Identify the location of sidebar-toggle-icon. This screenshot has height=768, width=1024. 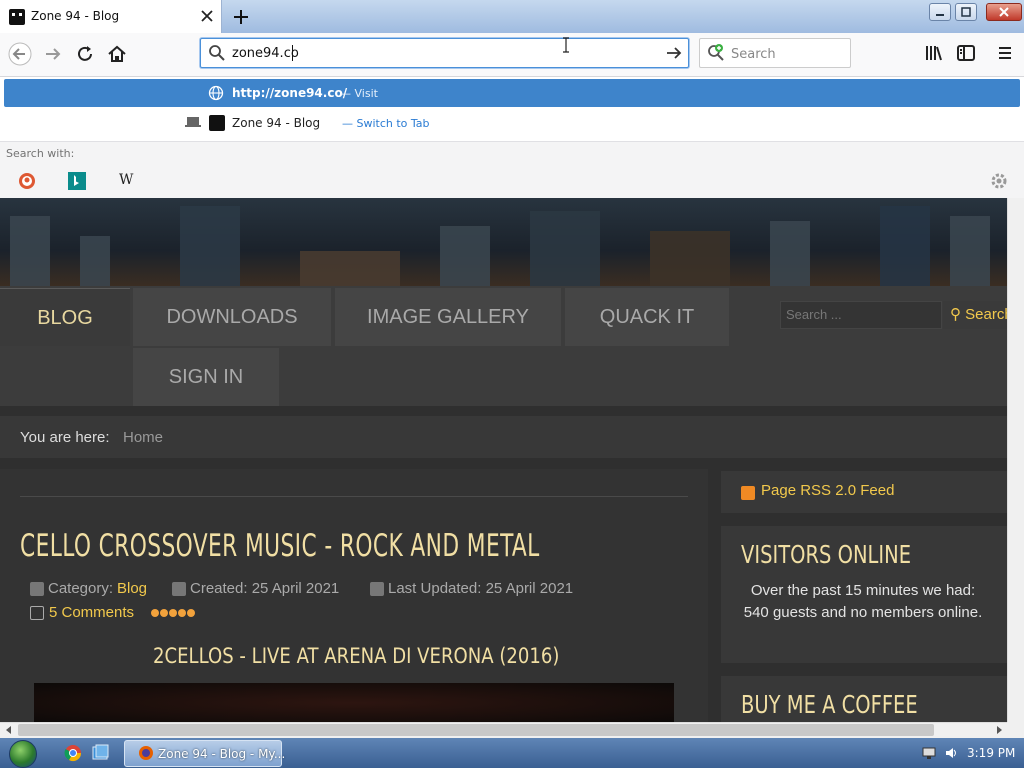
(966, 53).